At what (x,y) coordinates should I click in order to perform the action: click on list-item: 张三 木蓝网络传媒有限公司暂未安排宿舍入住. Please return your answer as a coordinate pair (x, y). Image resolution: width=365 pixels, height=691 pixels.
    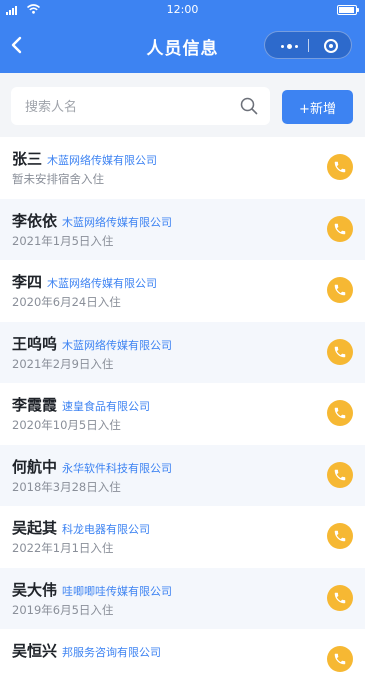
    Looking at the image, I should click on (182, 168).